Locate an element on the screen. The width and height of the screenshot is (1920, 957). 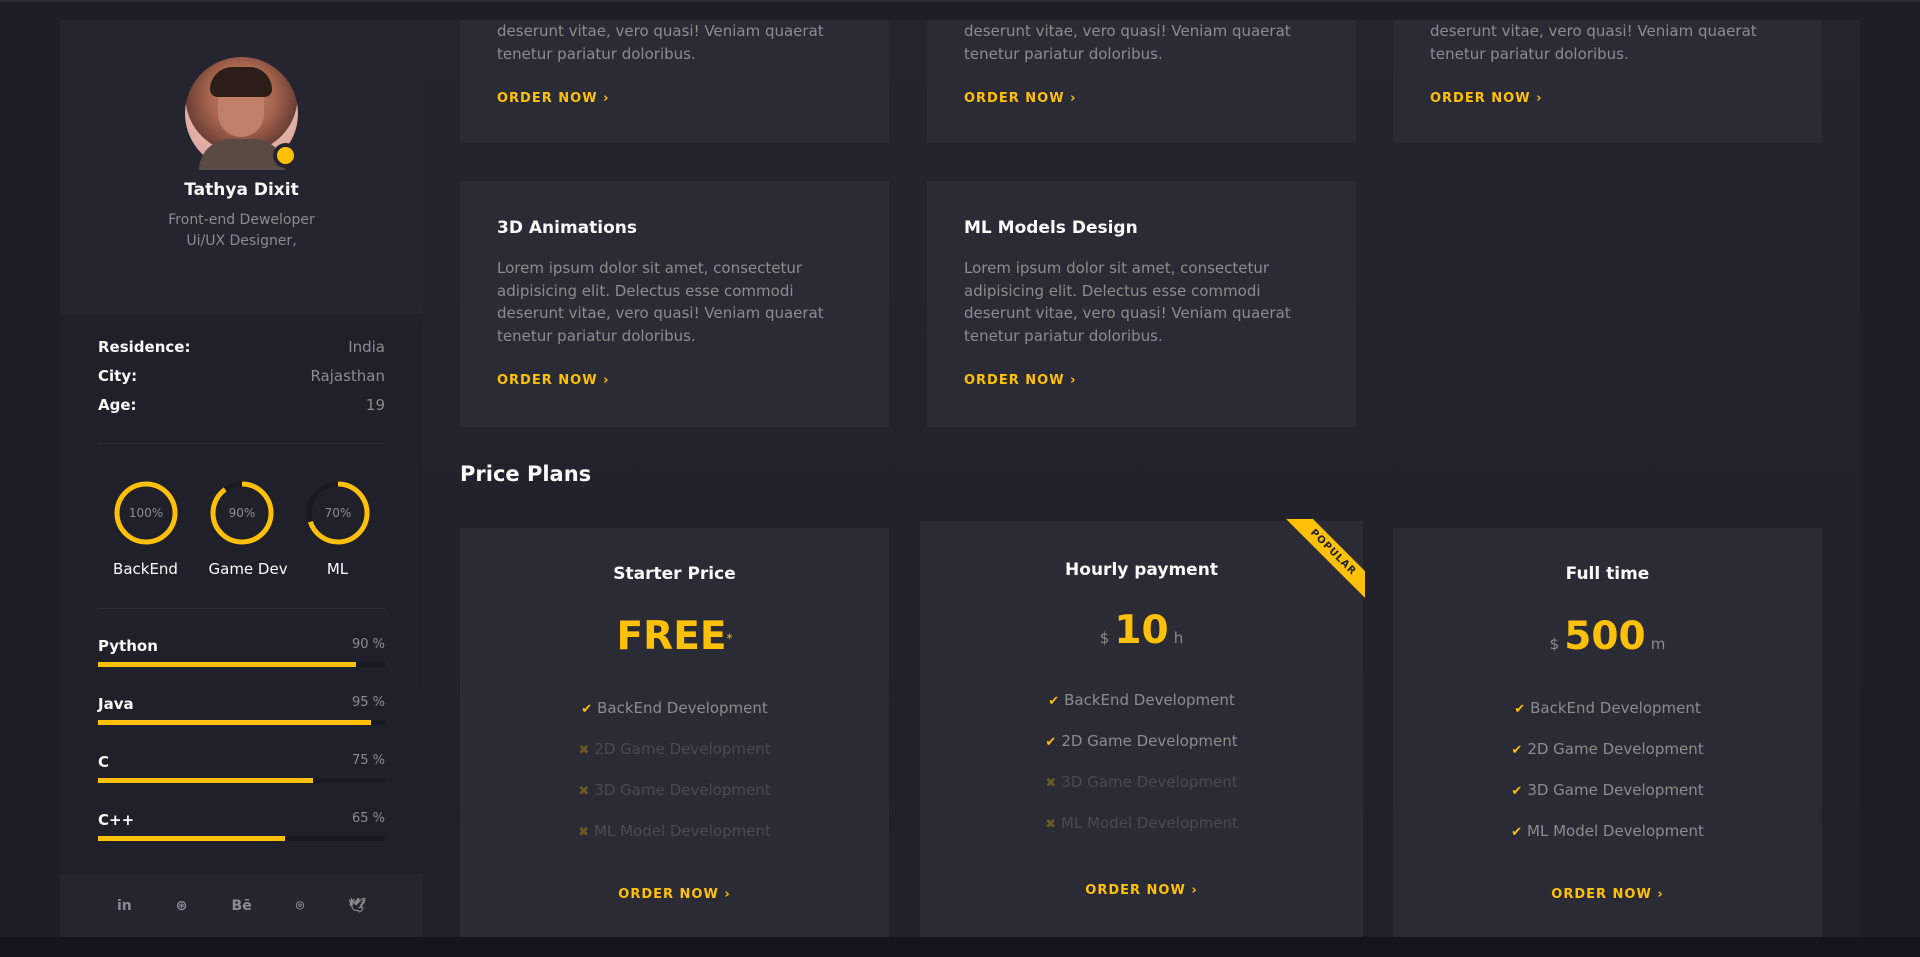
circle-label: BackEnd is located at coordinates (145, 569).